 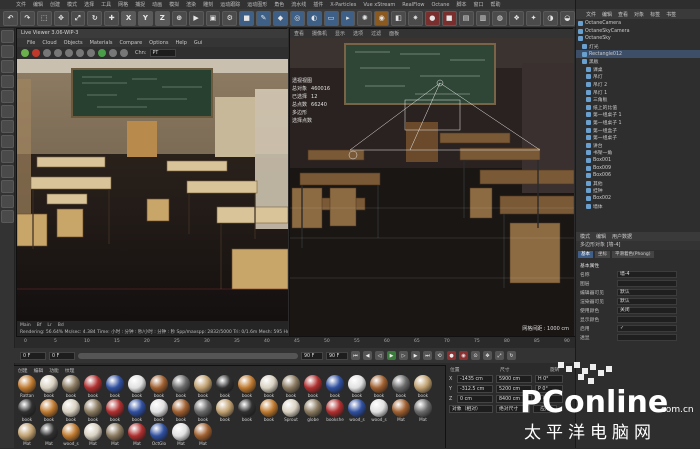 I want to click on tool-d-icon: ❖, so click(x=517, y=18).